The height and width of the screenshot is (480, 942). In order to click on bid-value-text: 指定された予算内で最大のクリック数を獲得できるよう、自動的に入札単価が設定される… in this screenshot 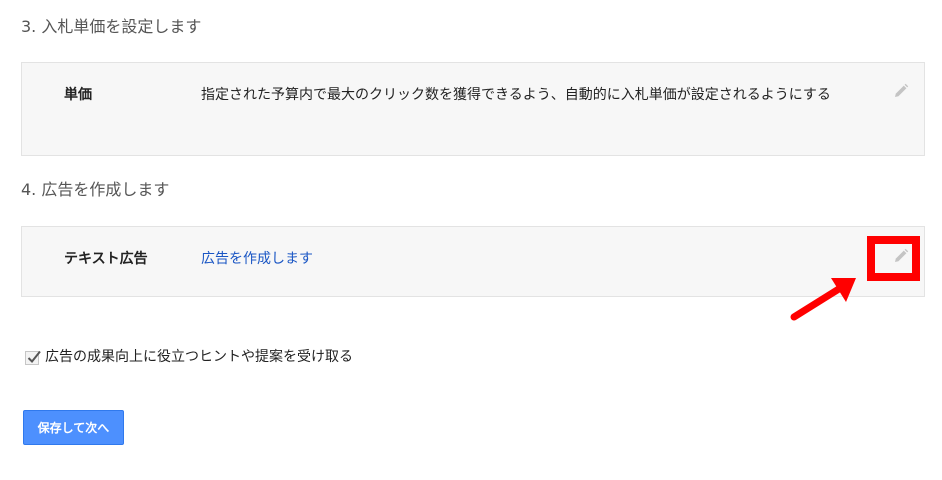, I will do `click(516, 95)`.